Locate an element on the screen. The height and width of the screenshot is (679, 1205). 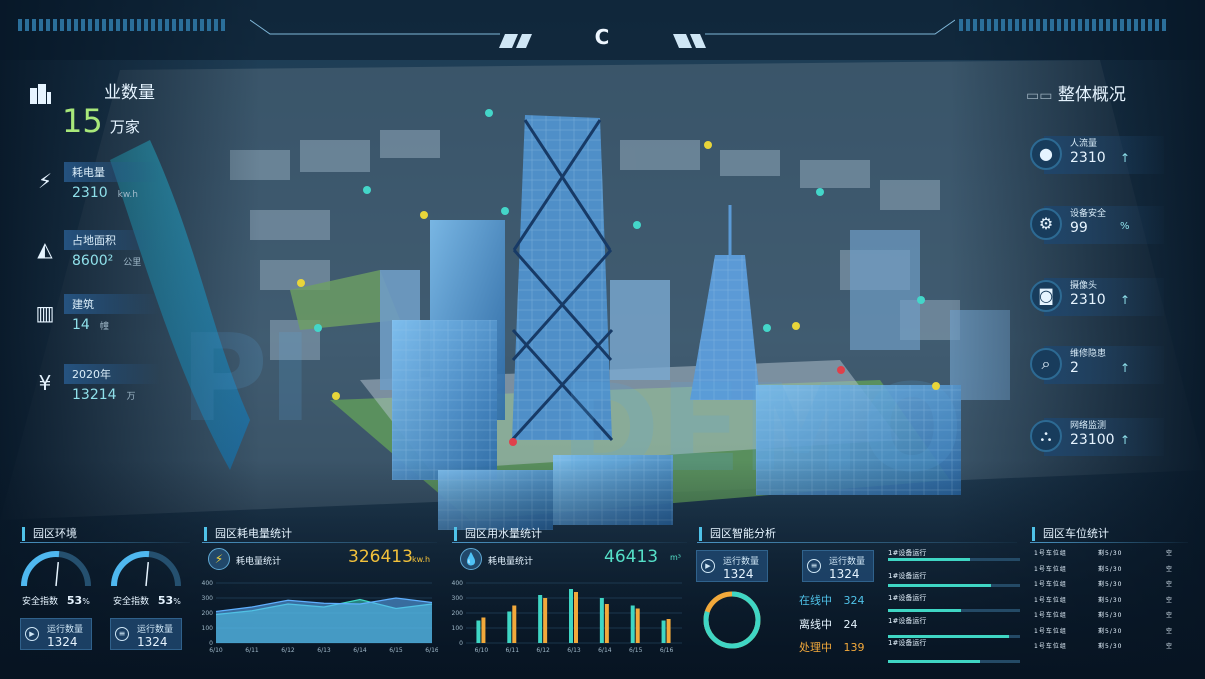
x-tick-label: 6/10 is located at coordinates (482, 650).